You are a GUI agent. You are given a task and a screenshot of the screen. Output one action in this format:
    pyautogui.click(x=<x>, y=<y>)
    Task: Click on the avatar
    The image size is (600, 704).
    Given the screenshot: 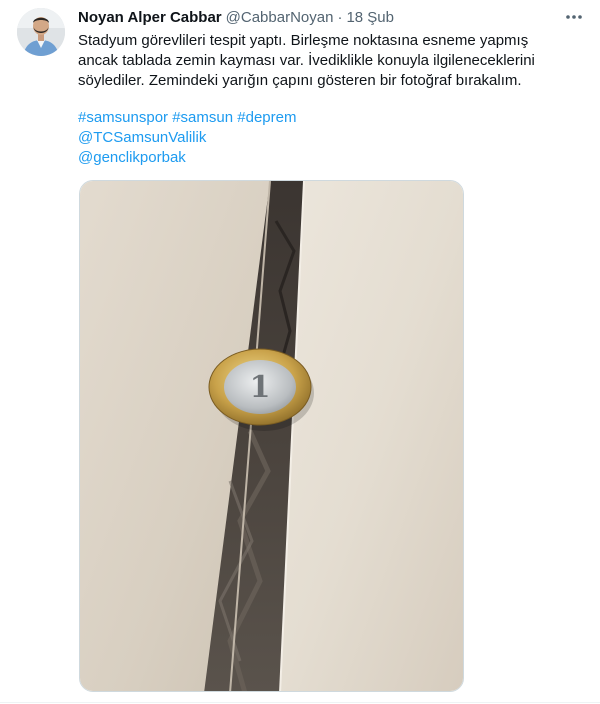 What is the action you would take?
    pyautogui.click(x=41, y=32)
    